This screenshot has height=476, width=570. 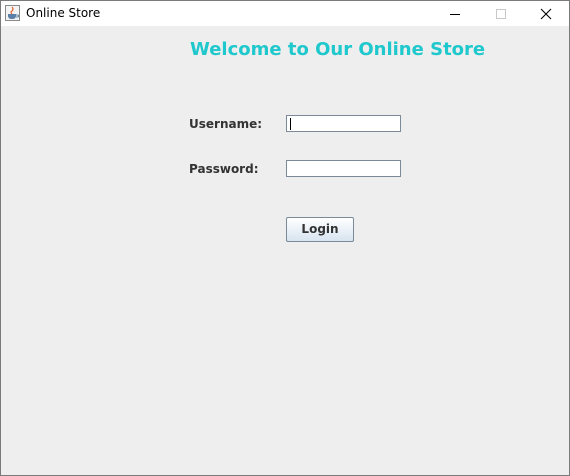 I want to click on window-title: Online Store, so click(x=63, y=13).